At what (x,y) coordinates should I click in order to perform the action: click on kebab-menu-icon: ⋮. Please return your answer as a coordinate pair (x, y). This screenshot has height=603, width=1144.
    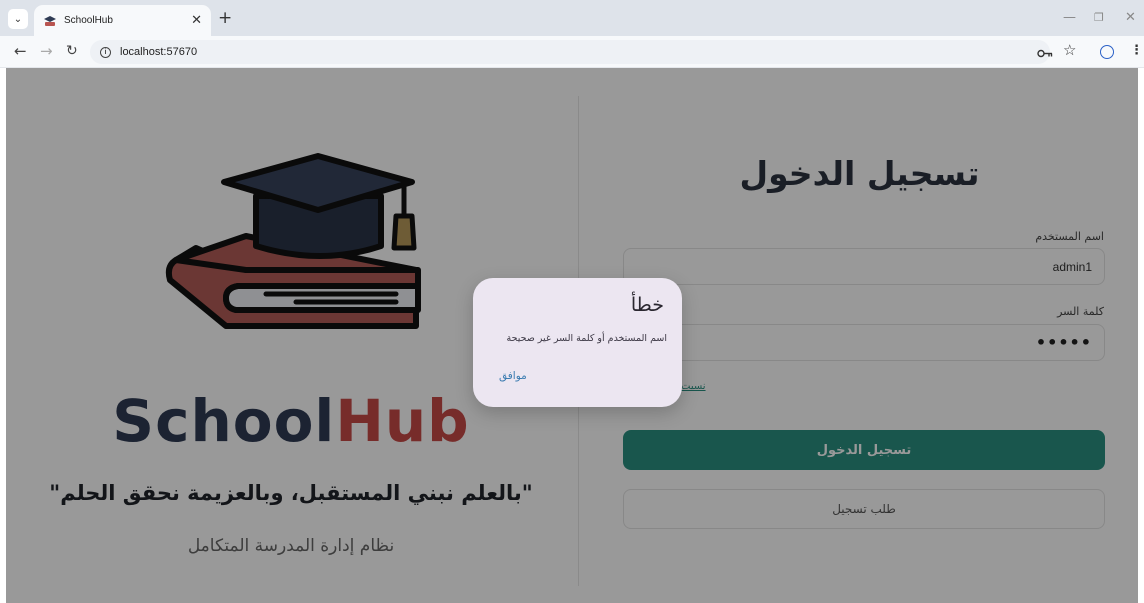
    Looking at the image, I should click on (1136, 51).